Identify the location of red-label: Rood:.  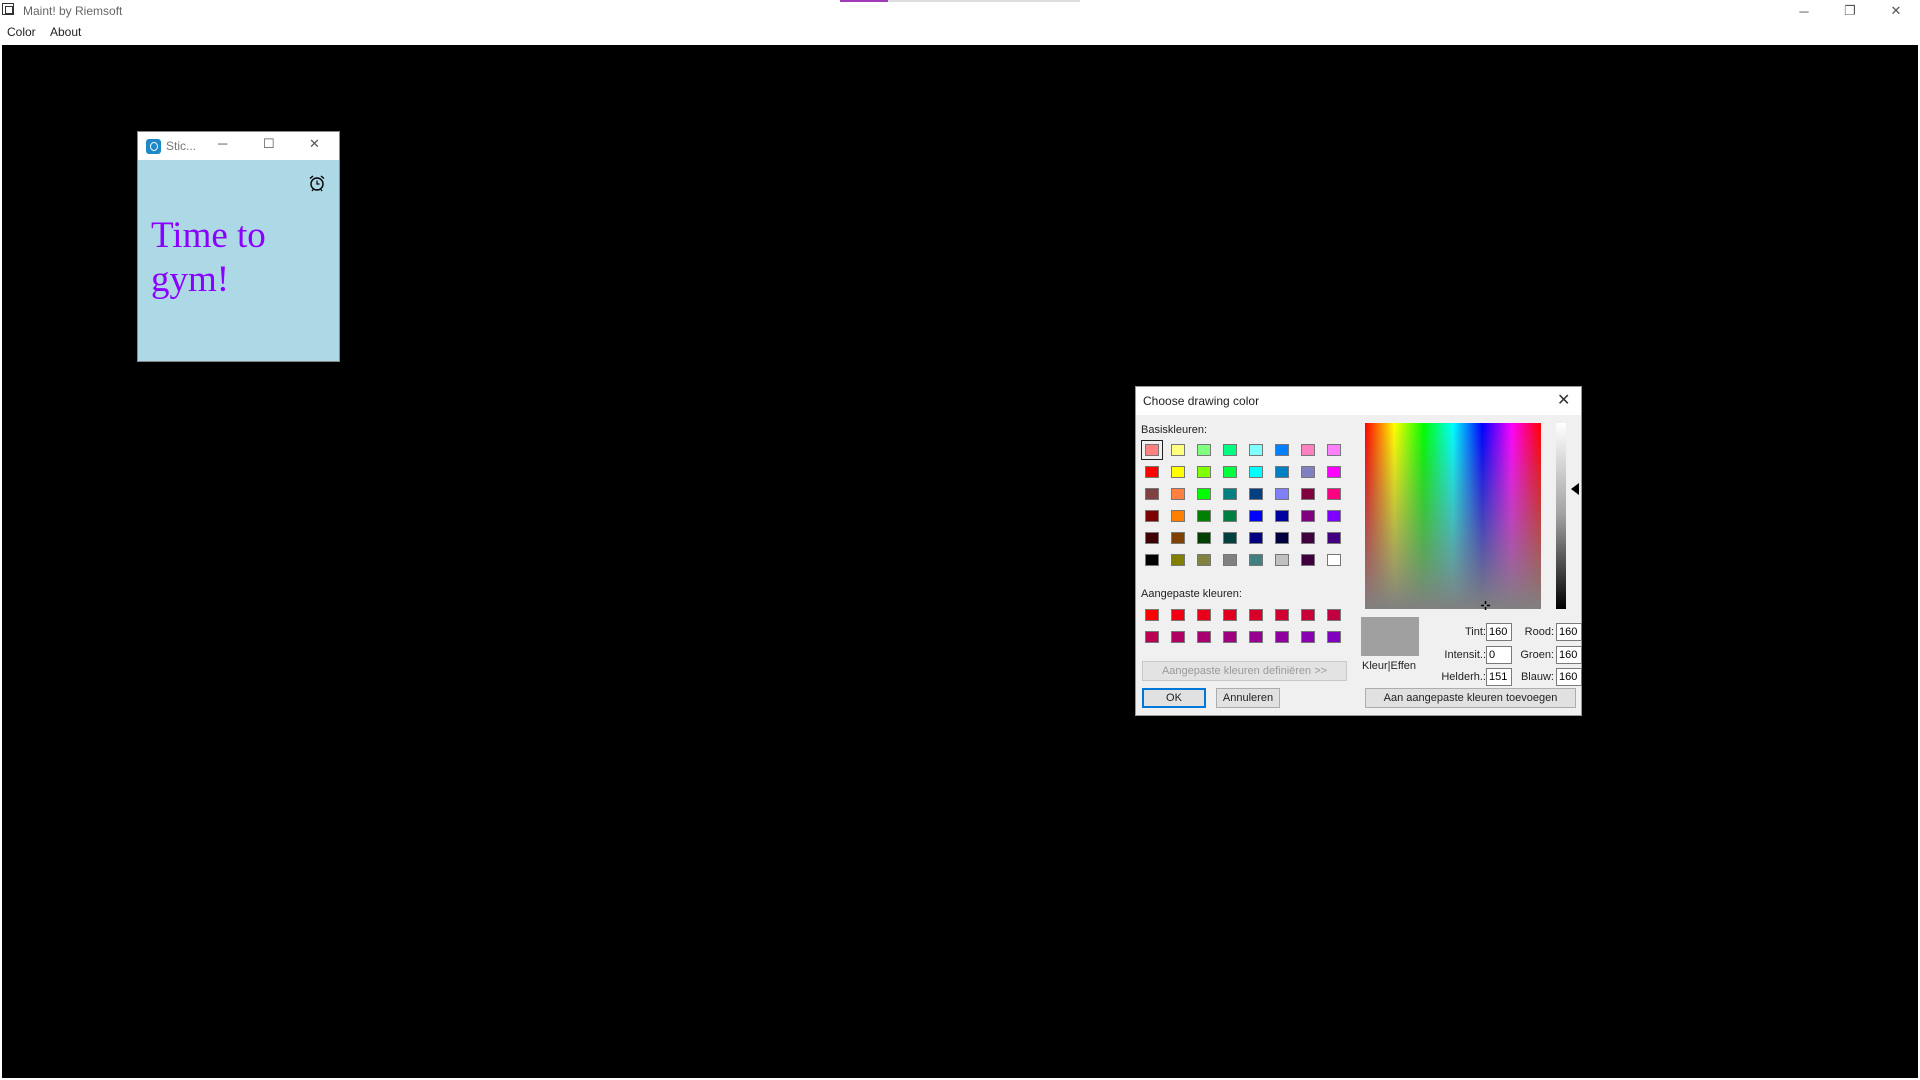
(1539, 632).